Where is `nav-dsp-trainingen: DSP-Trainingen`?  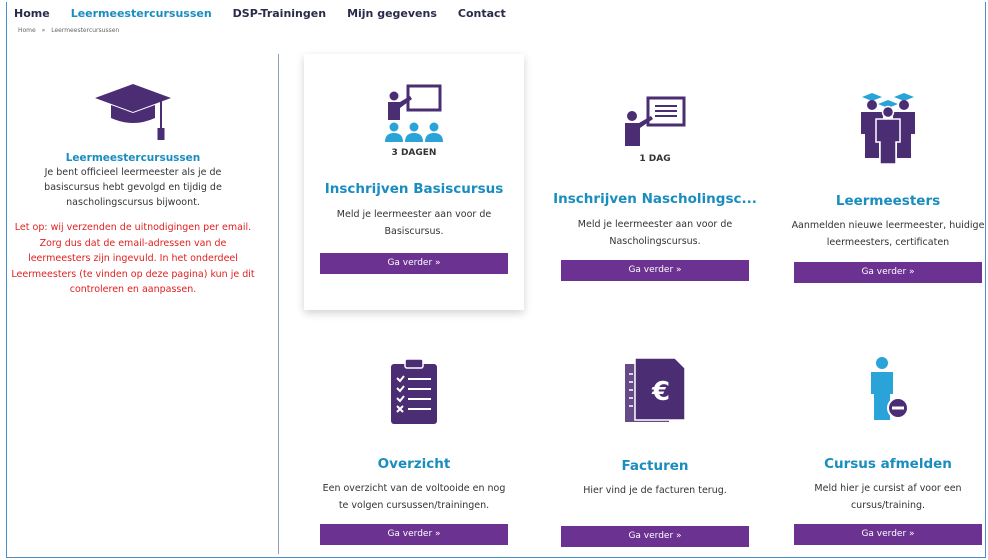
nav-dsp-trainingen: DSP-Trainingen is located at coordinates (279, 13).